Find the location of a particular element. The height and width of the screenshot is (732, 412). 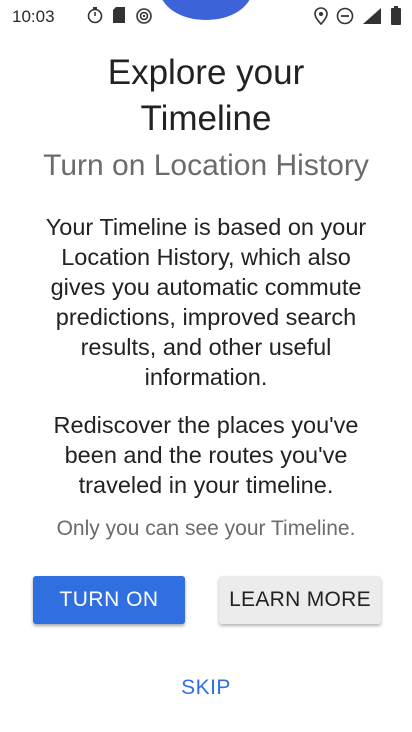

status-bar: 10:03 is located at coordinates (206, 16).